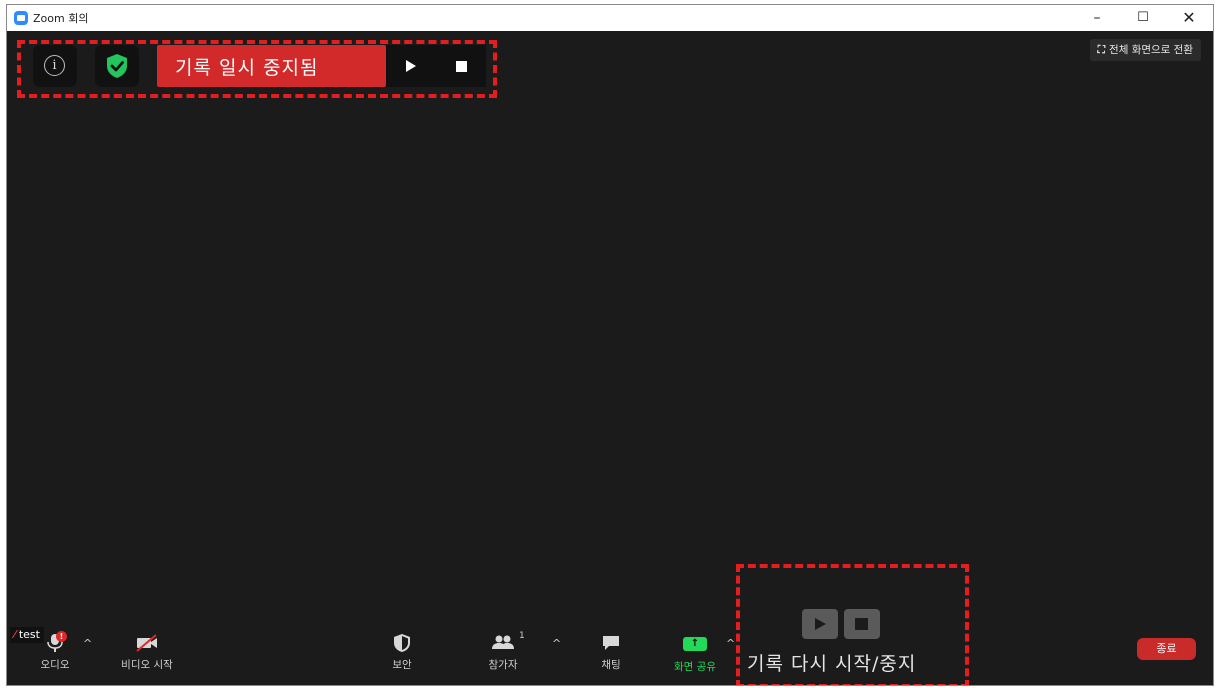  I want to click on audio-options-caret: ^, so click(87, 643).